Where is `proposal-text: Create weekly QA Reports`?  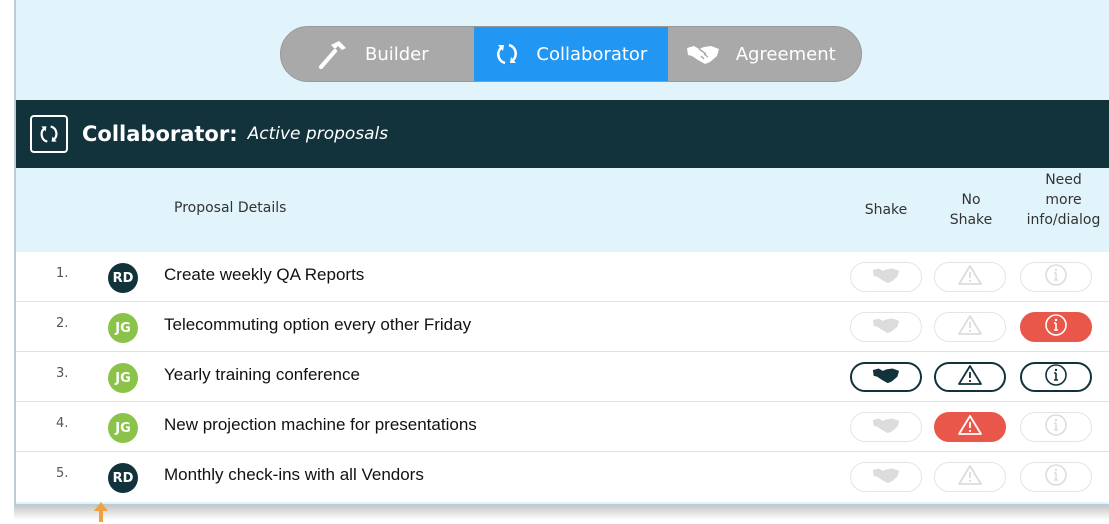
proposal-text: Create weekly QA Reports is located at coordinates (264, 274).